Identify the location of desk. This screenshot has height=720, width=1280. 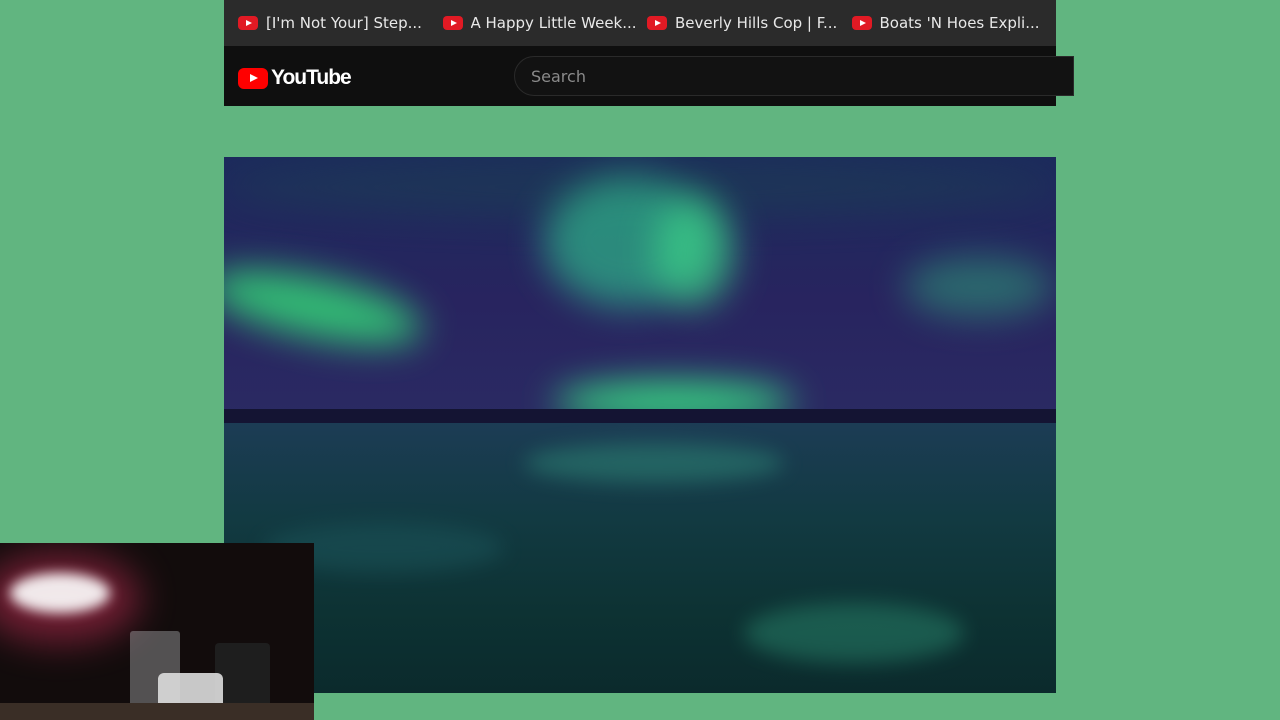
(157, 711).